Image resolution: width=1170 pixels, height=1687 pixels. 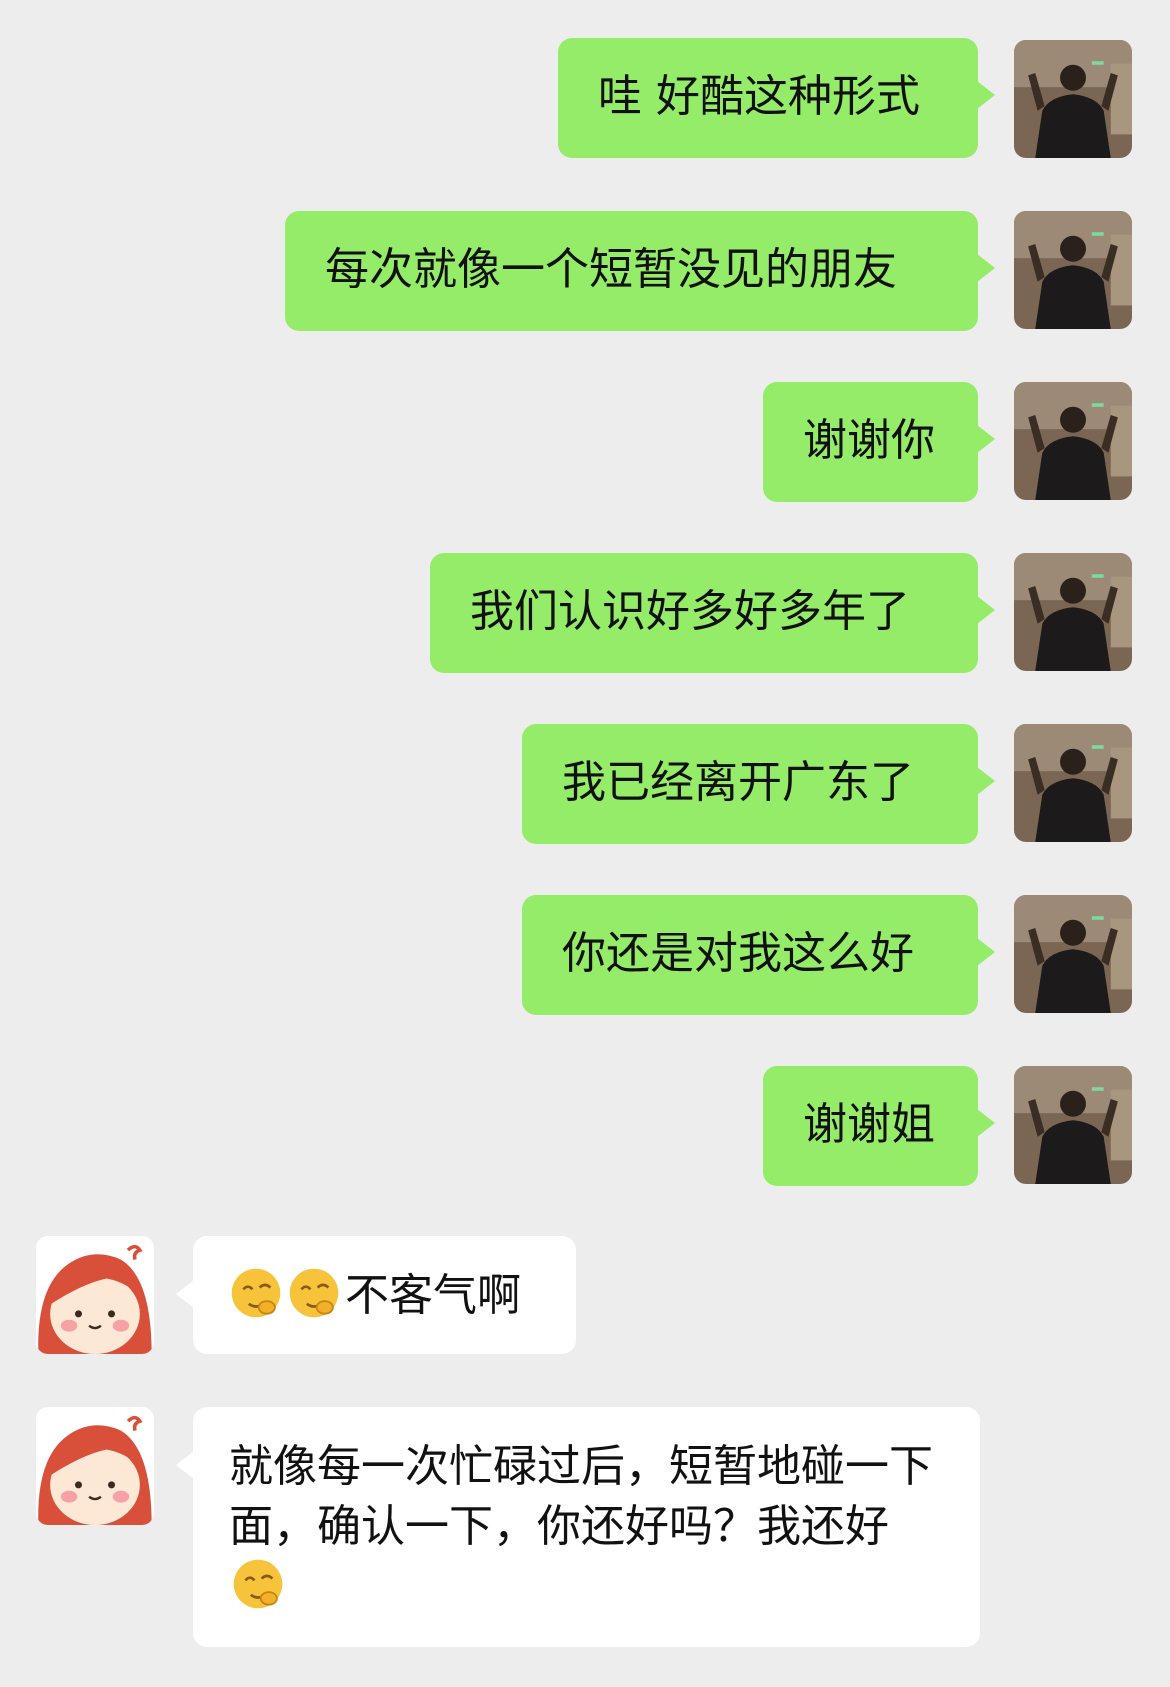 What do you see at coordinates (869, 440) in the screenshot?
I see `message-text: 谢谢你` at bounding box center [869, 440].